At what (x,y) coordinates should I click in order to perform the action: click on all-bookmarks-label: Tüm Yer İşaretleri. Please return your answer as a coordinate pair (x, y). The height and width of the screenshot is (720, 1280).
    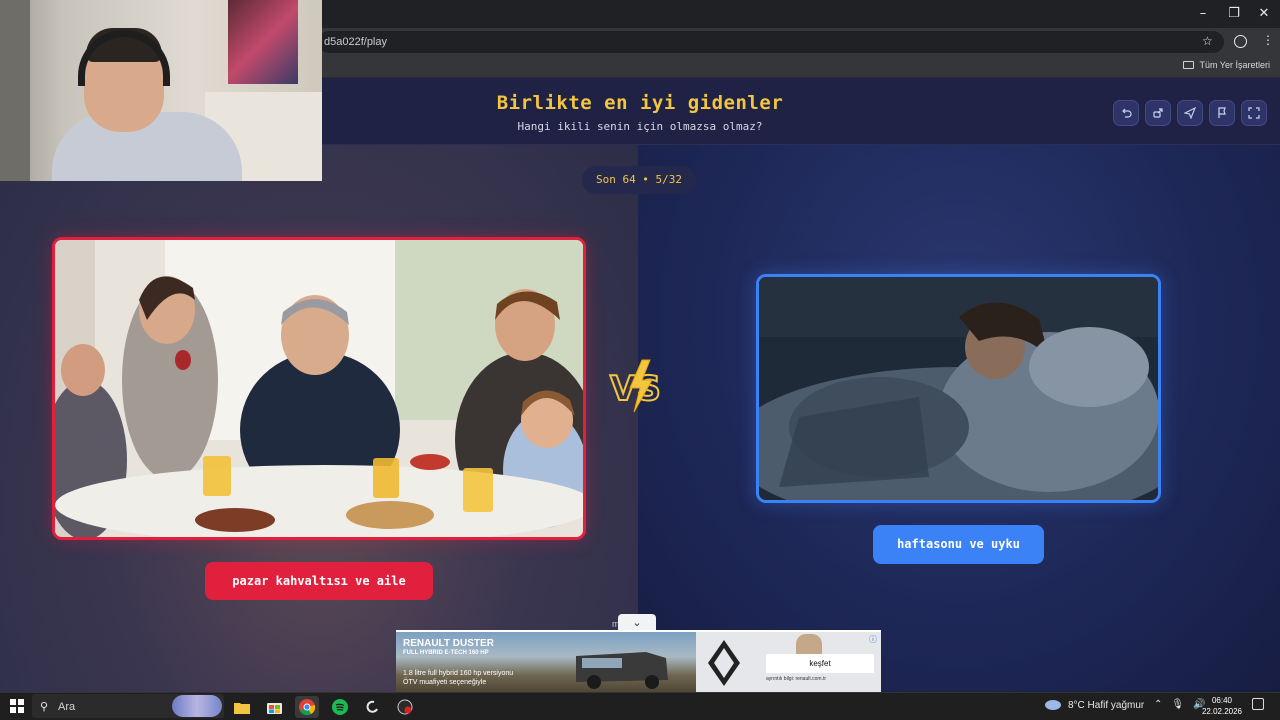
    Looking at the image, I should click on (1234, 65).